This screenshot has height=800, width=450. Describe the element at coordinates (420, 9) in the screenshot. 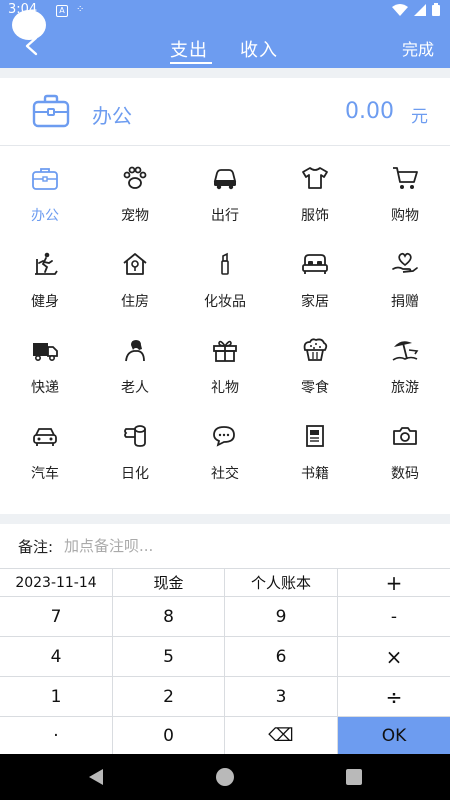

I see `signal-icon` at that location.